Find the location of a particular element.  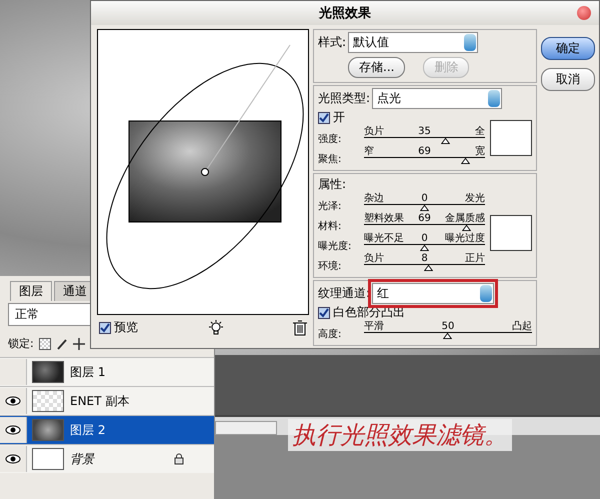

dialog-button: 确定 is located at coordinates (568, 48).